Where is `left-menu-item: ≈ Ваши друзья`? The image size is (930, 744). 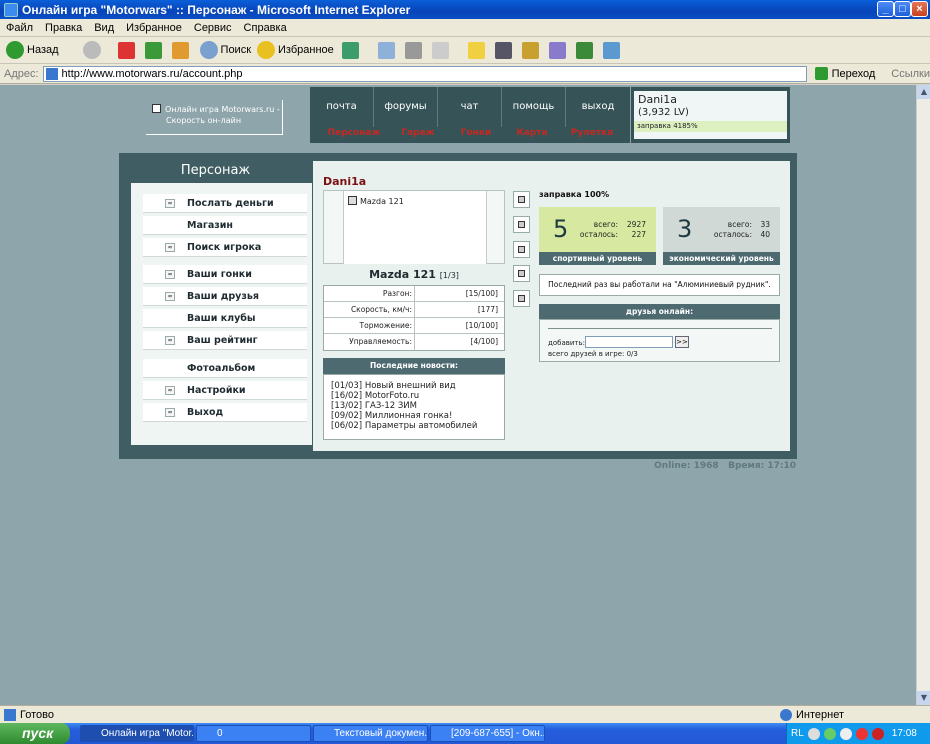 left-menu-item: ≈ Ваши друзья is located at coordinates (225, 296).